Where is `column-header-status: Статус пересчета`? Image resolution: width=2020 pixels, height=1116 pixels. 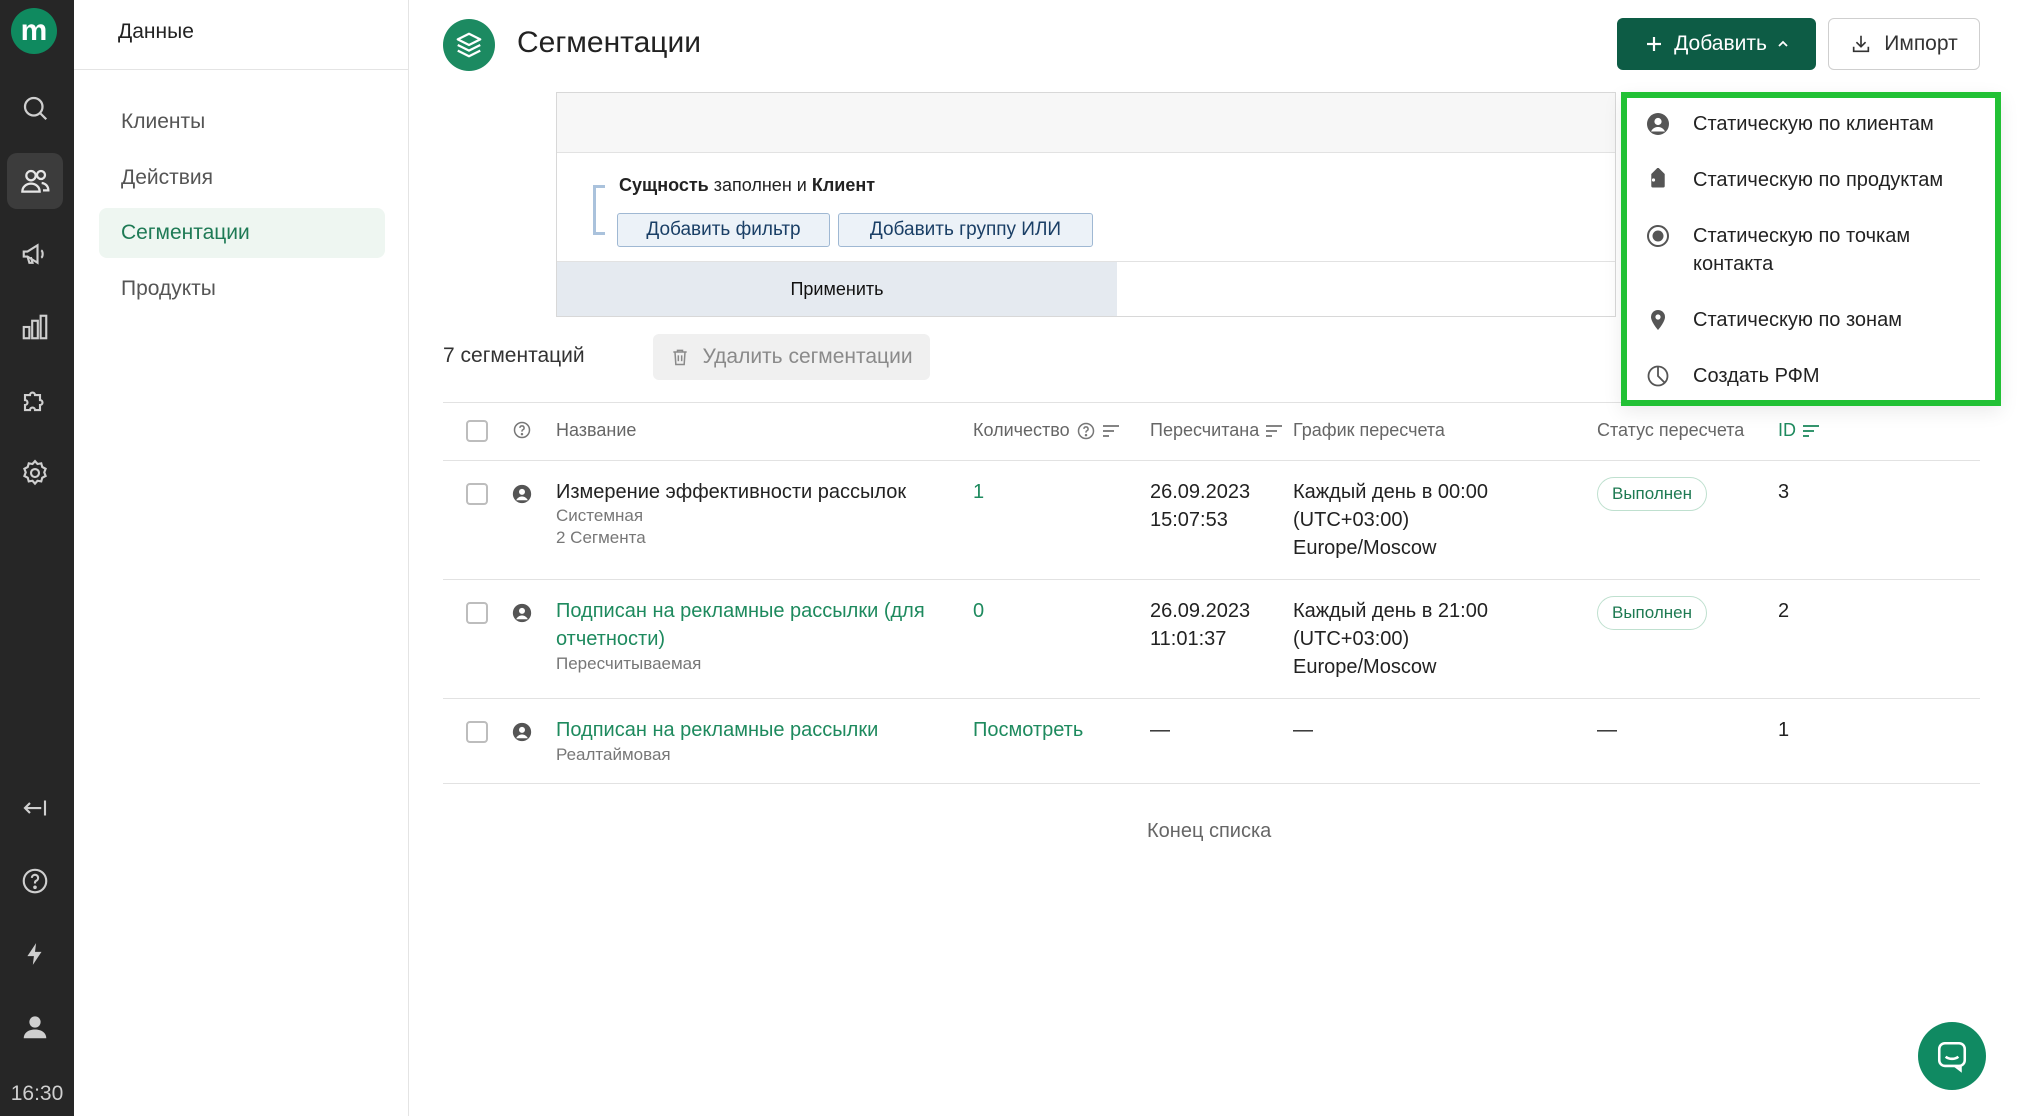 column-header-status: Статус пересчета is located at coordinates (1670, 430).